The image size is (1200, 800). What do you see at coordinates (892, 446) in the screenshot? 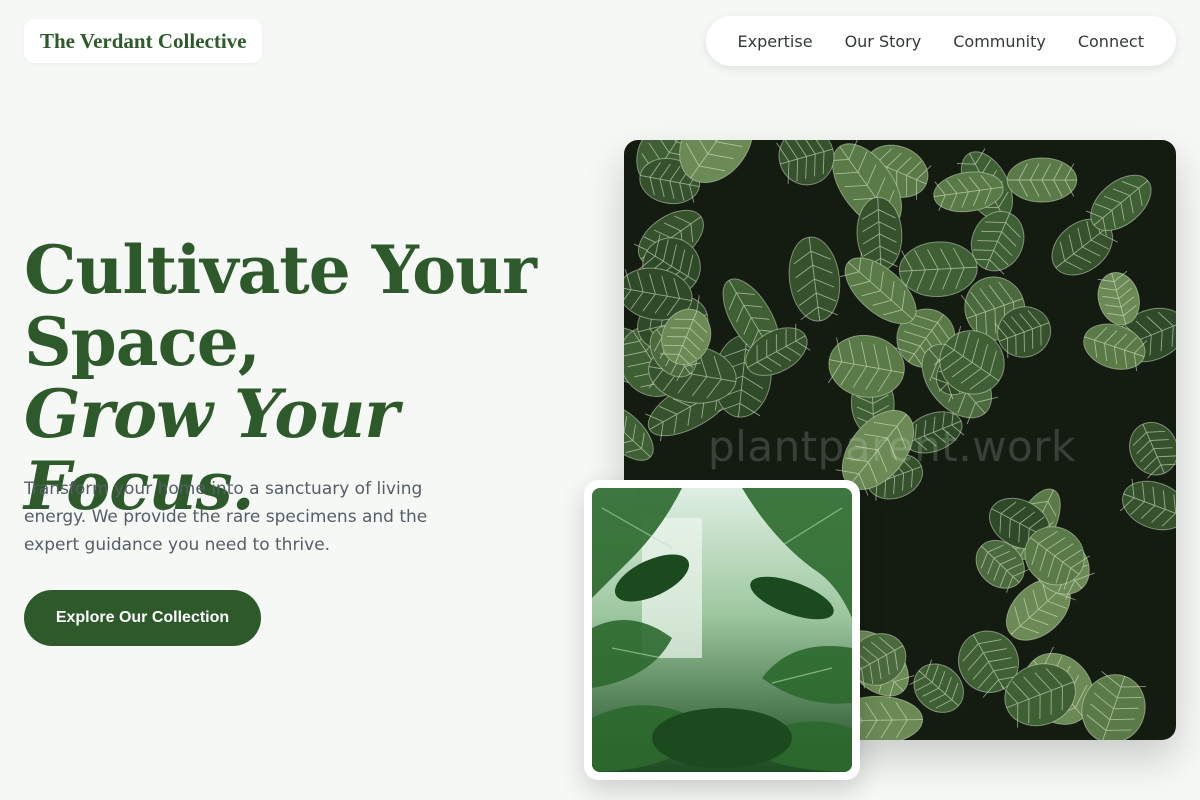
I see `image-watermark: plantparent.work` at bounding box center [892, 446].